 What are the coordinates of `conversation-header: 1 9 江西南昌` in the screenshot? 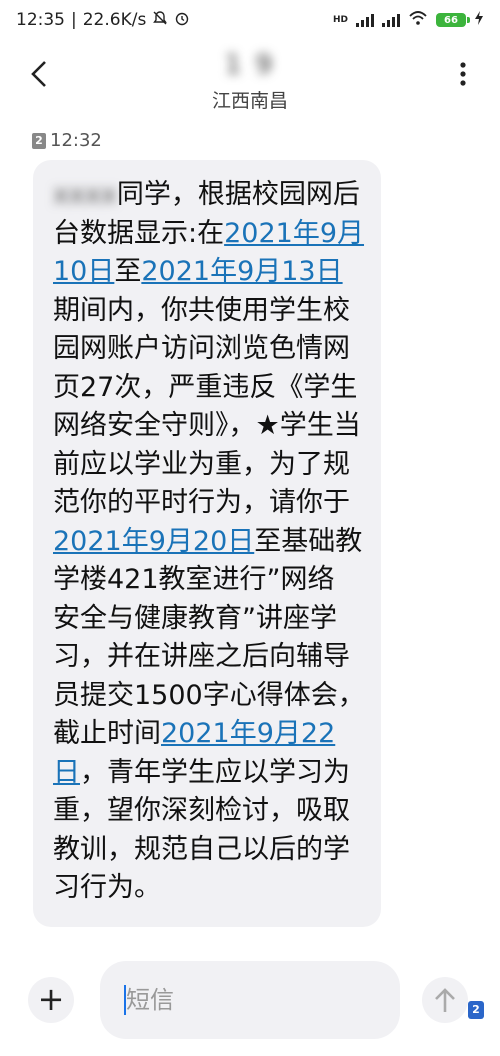 It's located at (250, 80).